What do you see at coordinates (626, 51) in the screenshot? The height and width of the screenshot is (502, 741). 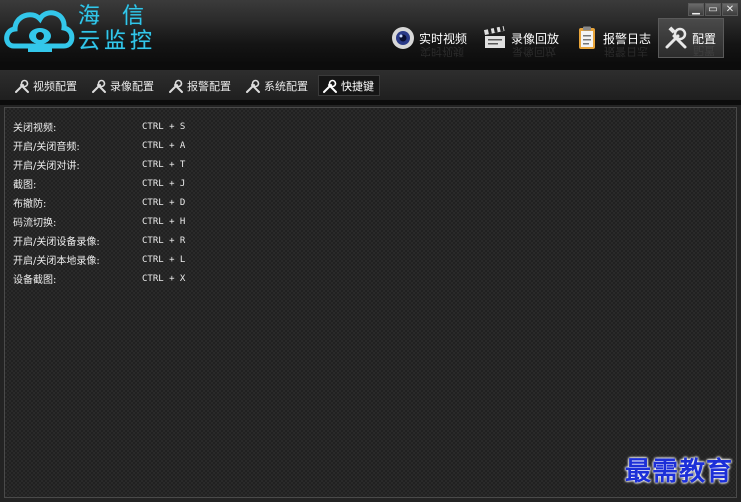 I see `nav-alarm-log-reflection: 报警日志` at bounding box center [626, 51].